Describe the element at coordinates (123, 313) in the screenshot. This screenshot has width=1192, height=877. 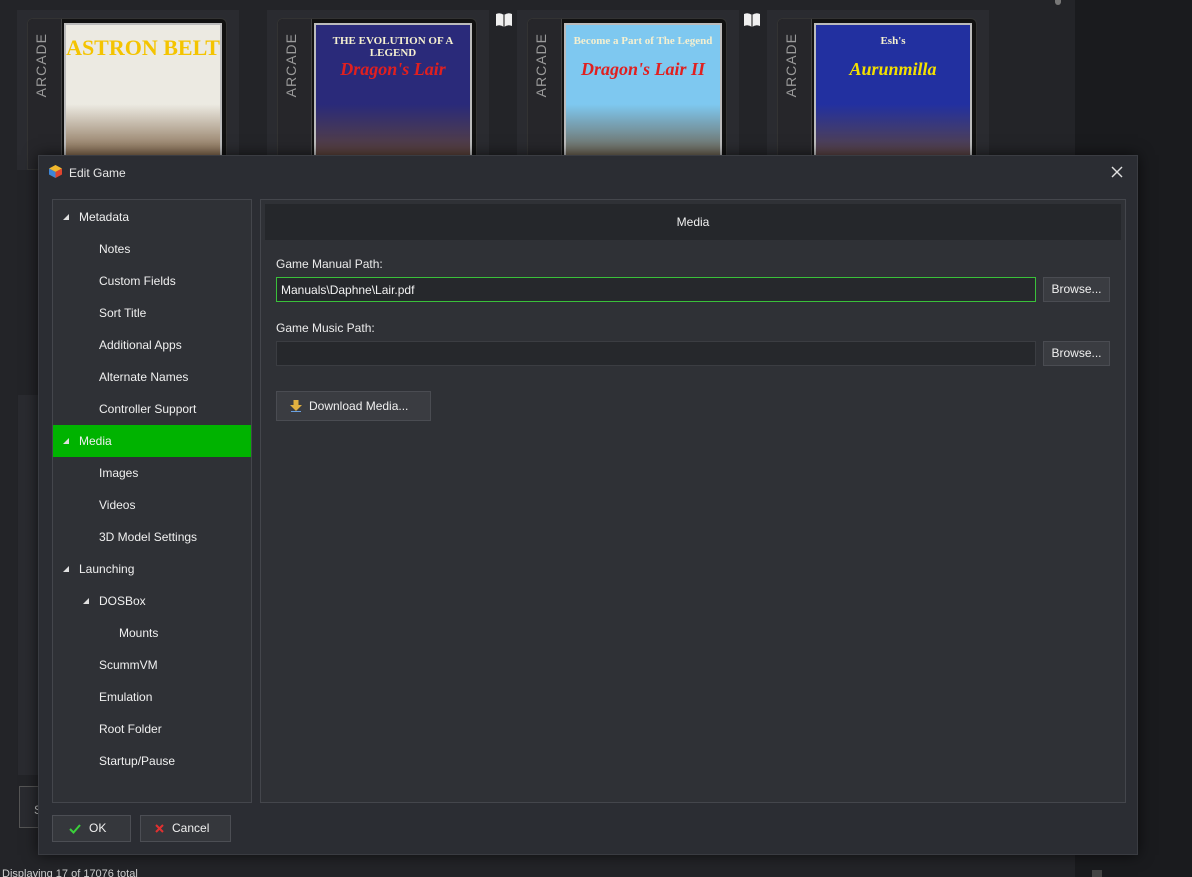
I see `nav-item-label: Sort Title` at that location.